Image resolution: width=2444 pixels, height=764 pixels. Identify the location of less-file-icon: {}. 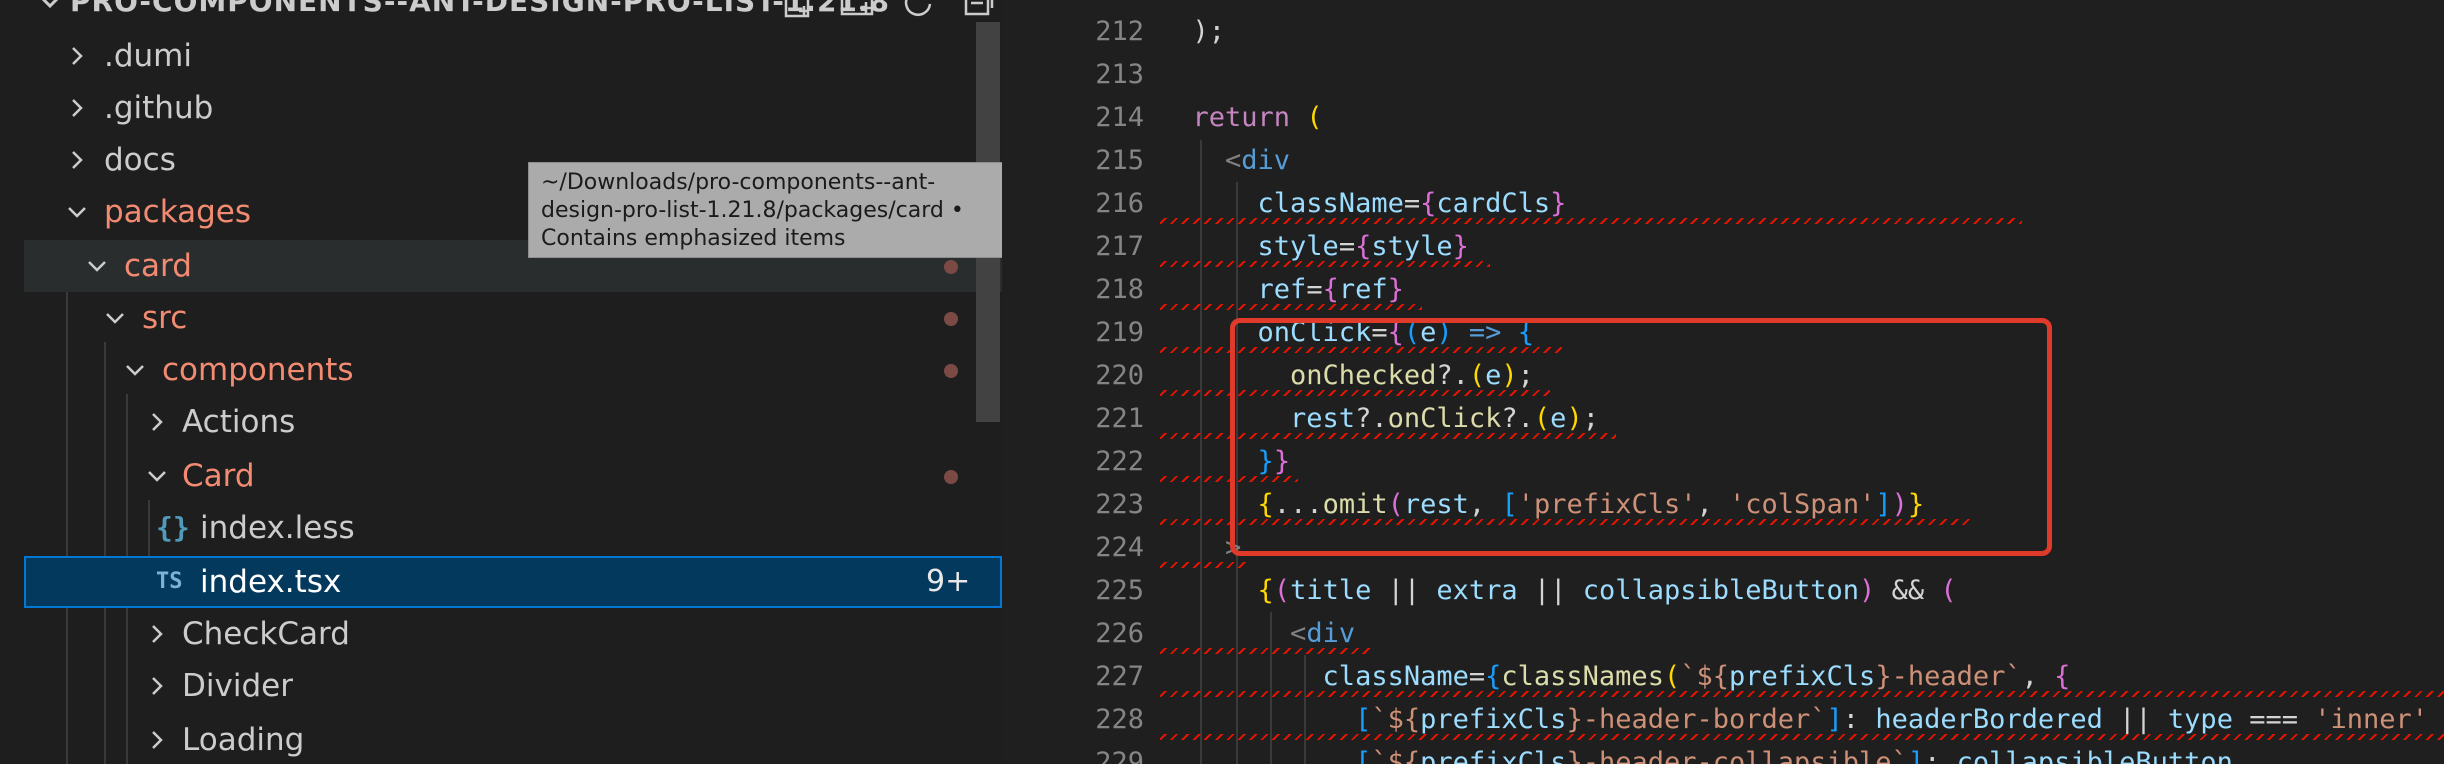
(173, 527).